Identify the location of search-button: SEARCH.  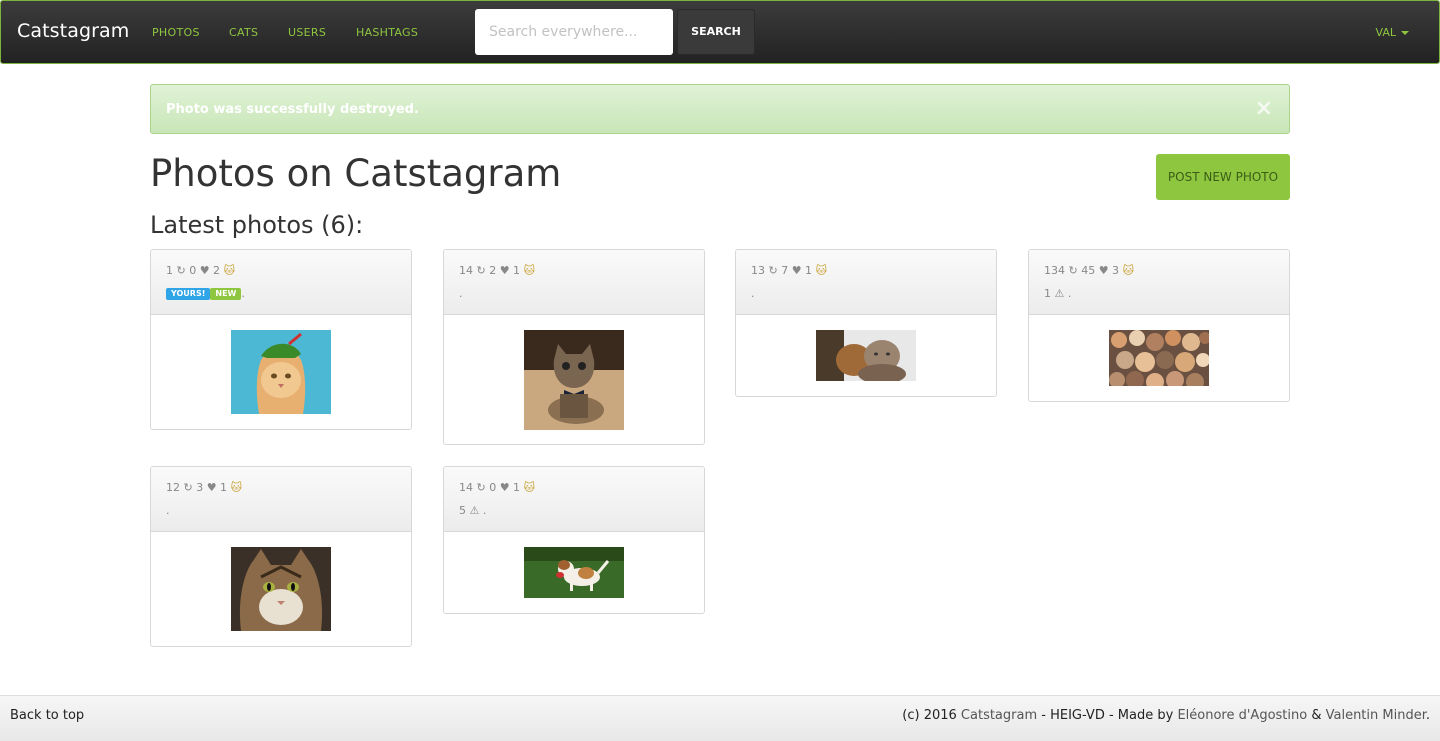
(716, 32).